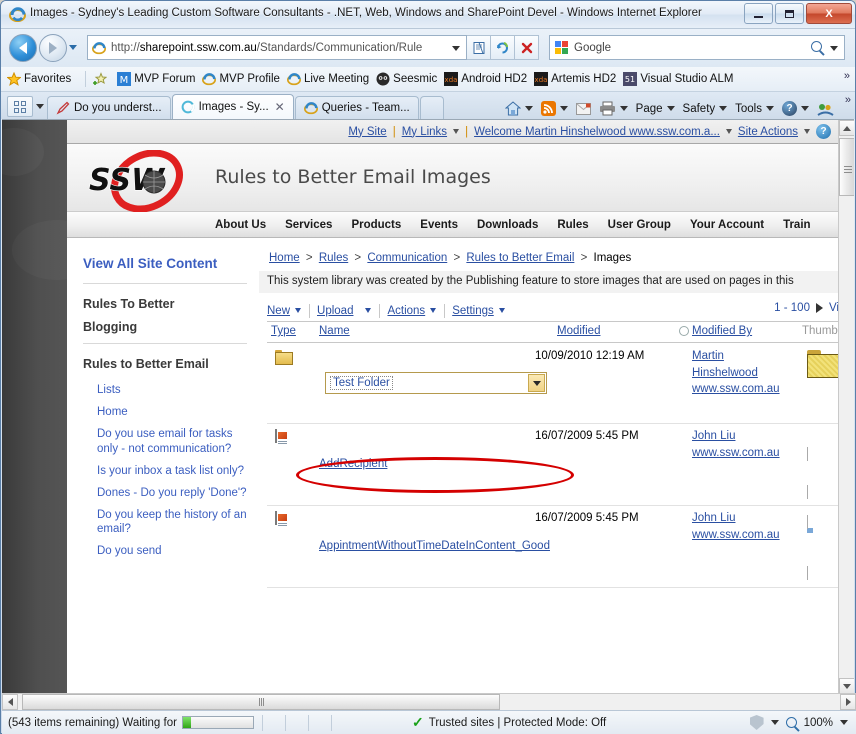 The image size is (856, 734). I want to click on page-menu: Page, so click(655, 109).